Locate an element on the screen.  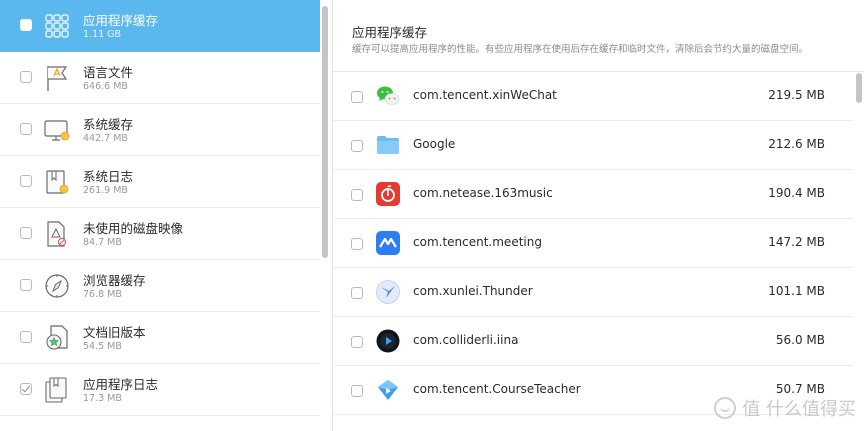
app-size: 50.7 MB is located at coordinates (800, 389).